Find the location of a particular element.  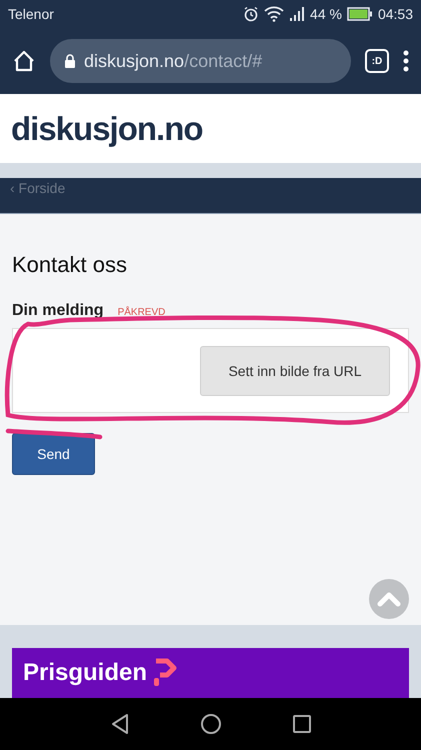

menu-icon is located at coordinates (406, 61).